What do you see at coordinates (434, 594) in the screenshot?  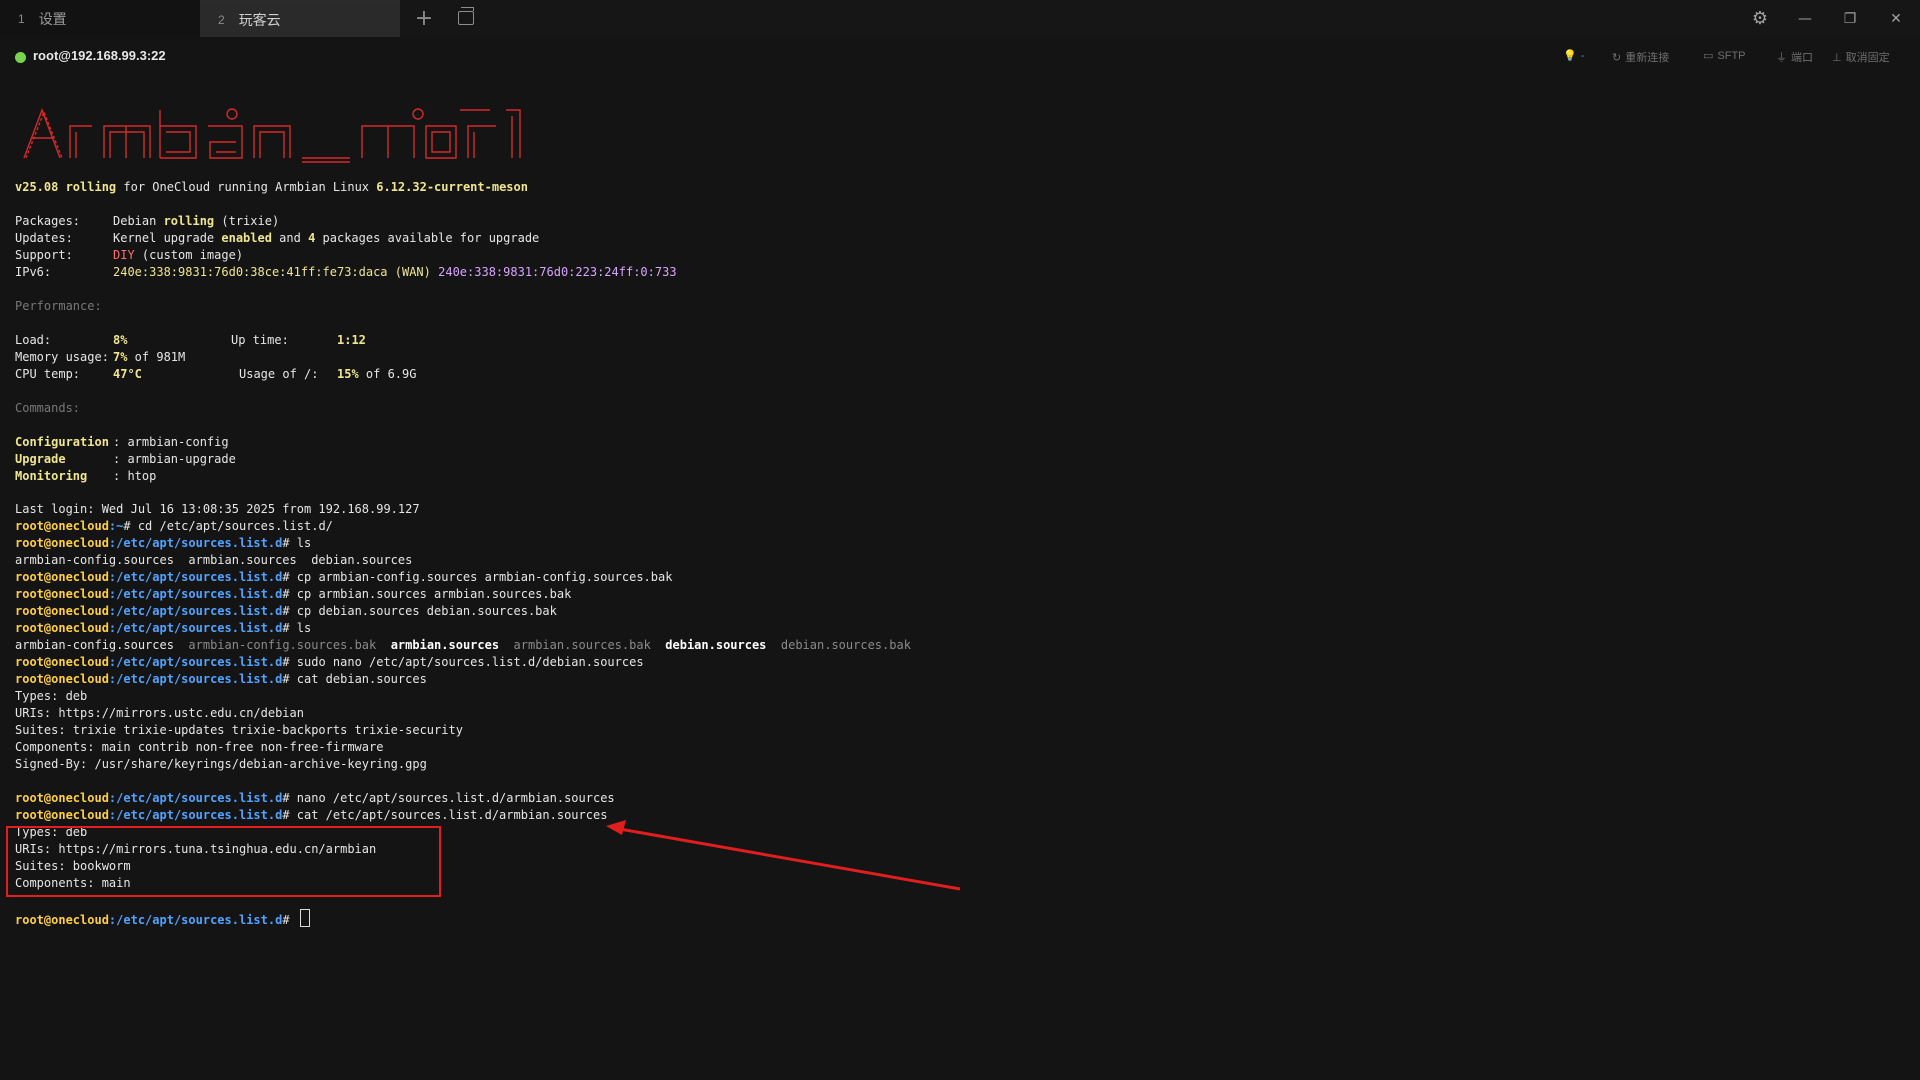 I see `command-text: cp armbian.sources armbian.sources.bak` at bounding box center [434, 594].